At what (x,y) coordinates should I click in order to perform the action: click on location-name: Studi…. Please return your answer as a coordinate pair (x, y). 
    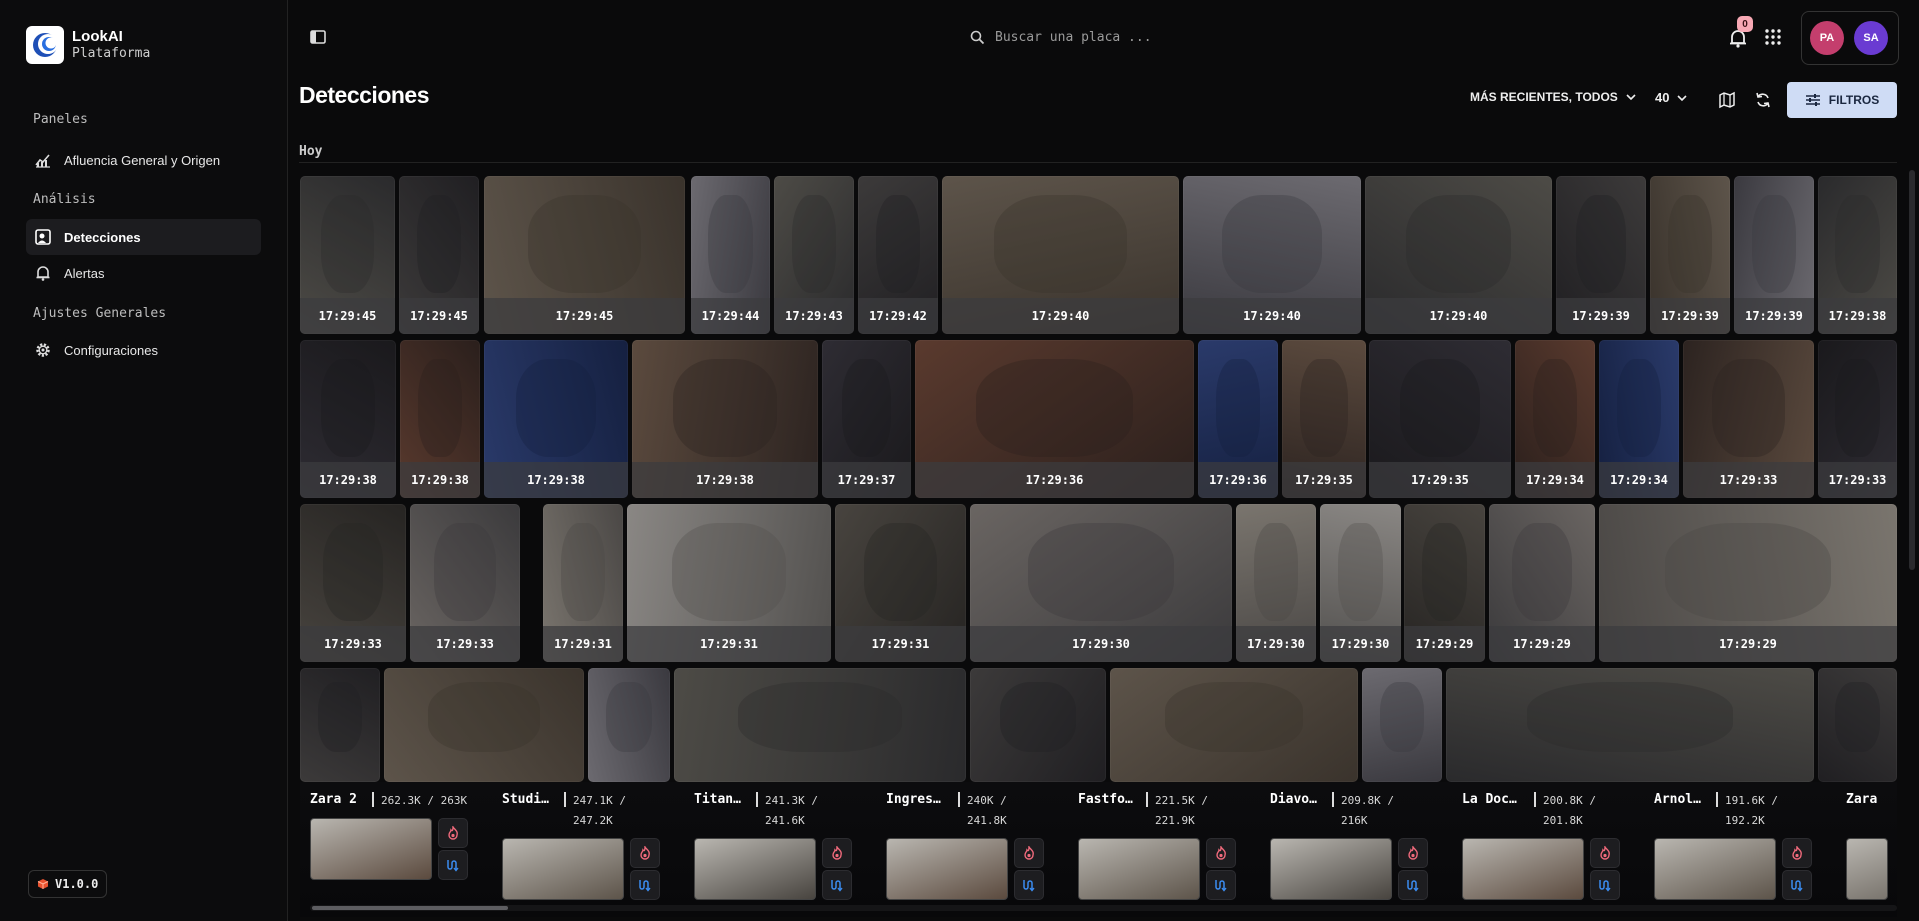
    Looking at the image, I should click on (525, 799).